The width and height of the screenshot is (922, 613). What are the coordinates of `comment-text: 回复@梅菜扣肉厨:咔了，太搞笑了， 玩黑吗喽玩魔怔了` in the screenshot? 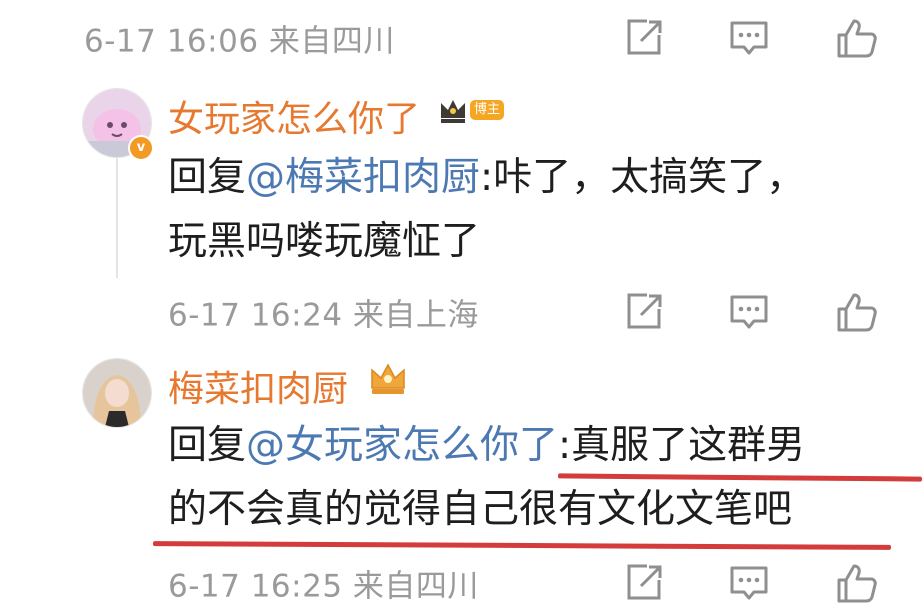 It's located at (486, 210).